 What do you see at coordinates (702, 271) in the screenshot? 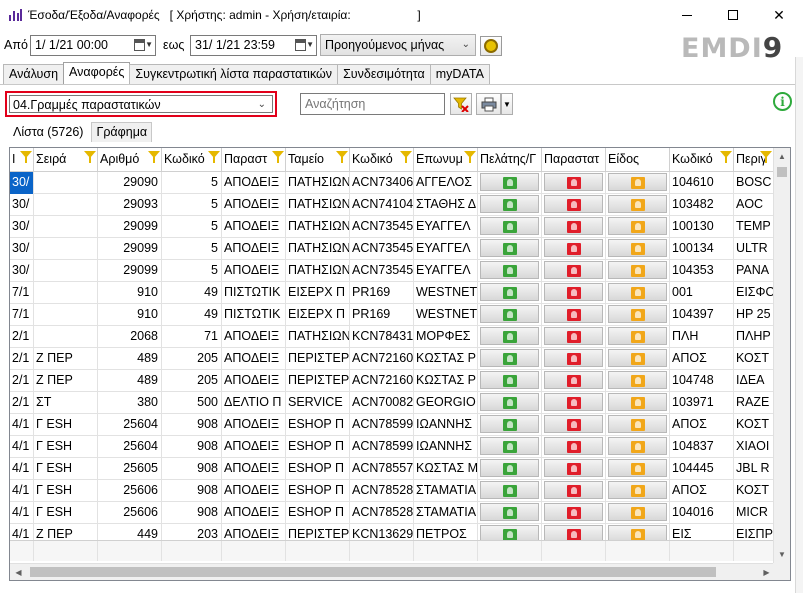
I see `table-cell: 104353` at bounding box center [702, 271].